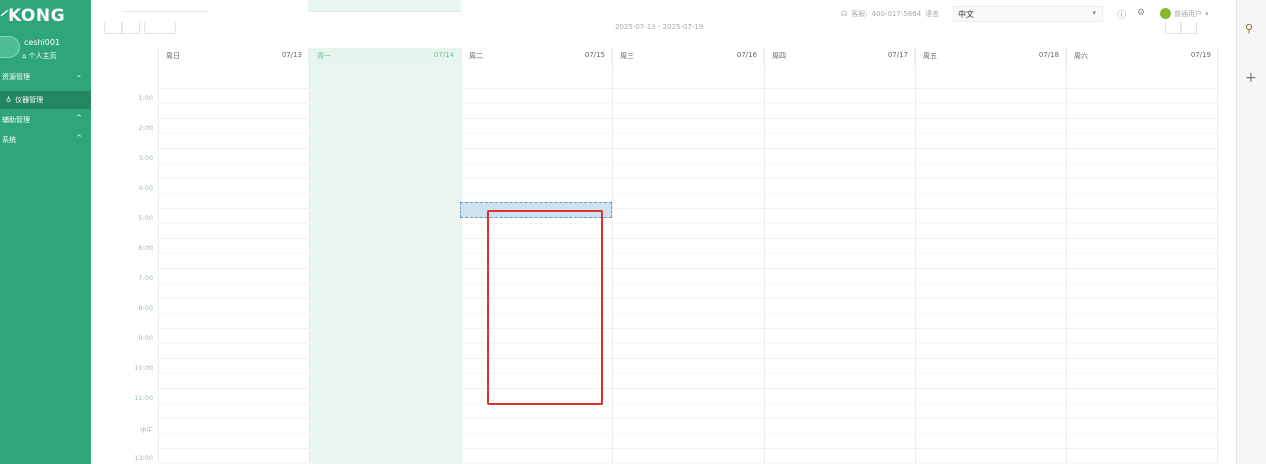 This screenshot has height=464, width=1266. Describe the element at coordinates (688, 56) in the screenshot. I see `day-header-wed: 周三 07/16` at that location.